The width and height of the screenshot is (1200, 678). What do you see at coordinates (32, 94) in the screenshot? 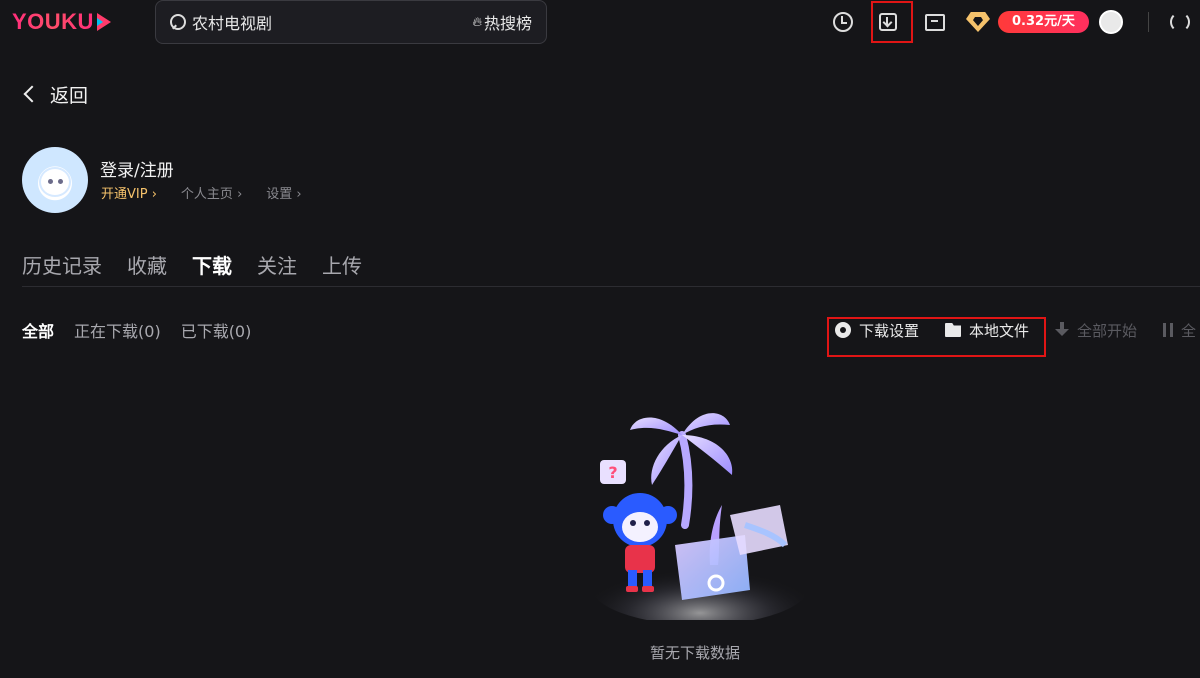
I see `chevron-left-icon` at bounding box center [32, 94].